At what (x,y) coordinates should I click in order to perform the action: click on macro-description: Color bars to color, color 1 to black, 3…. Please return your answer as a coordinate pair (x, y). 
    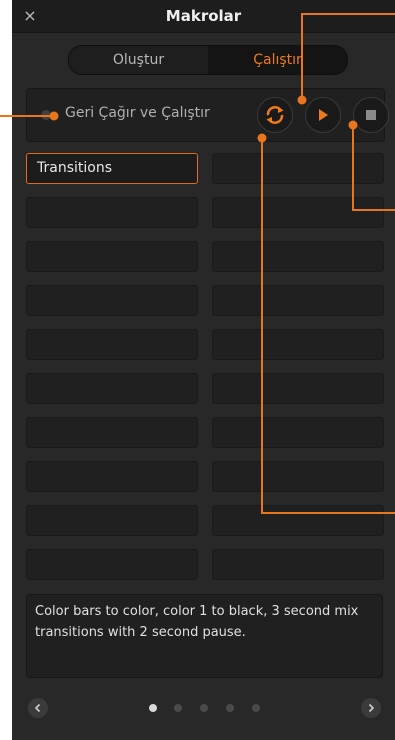
    Looking at the image, I should click on (204, 636).